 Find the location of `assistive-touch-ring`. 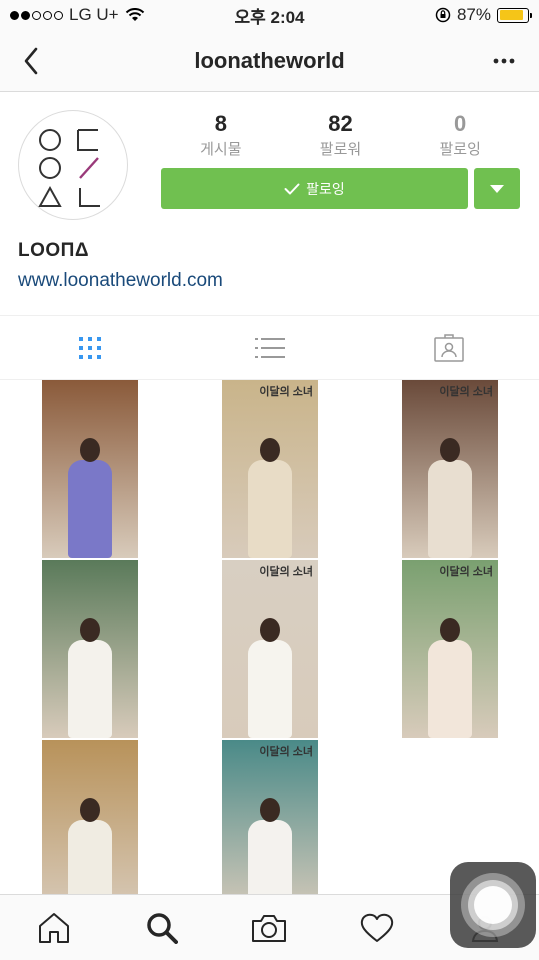

assistive-touch-ring is located at coordinates (493, 905).